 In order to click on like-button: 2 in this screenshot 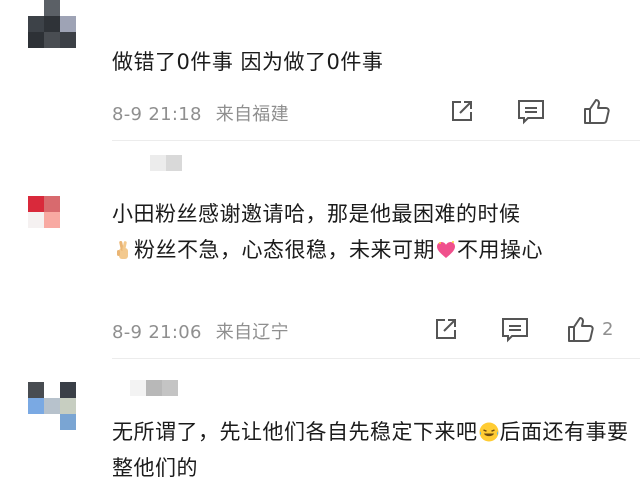, I will do `click(589, 329)`.